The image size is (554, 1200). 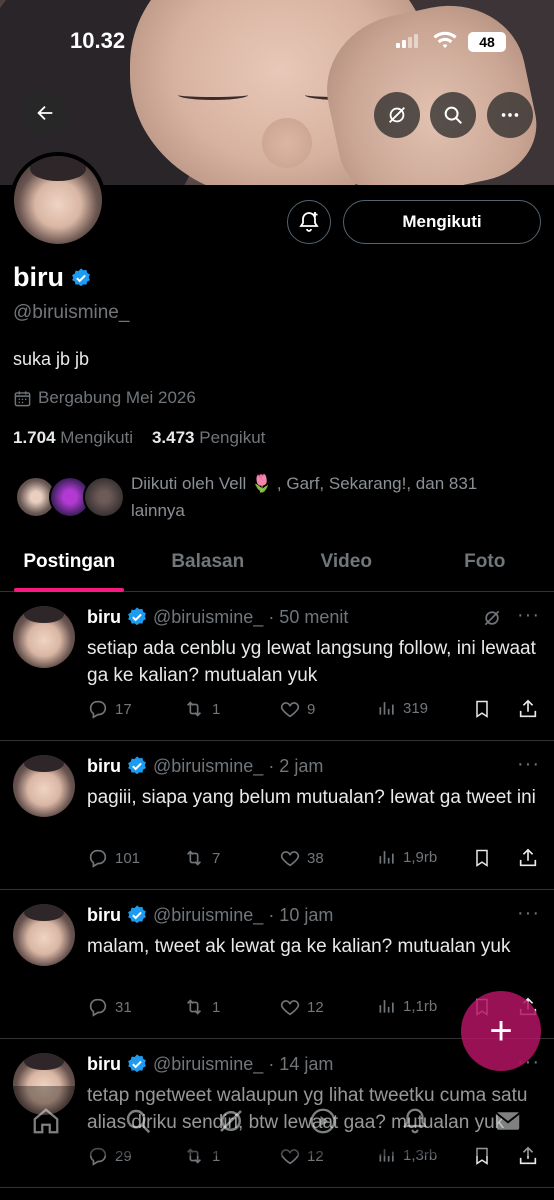 I want to click on views-button: 319, so click(x=402, y=708).